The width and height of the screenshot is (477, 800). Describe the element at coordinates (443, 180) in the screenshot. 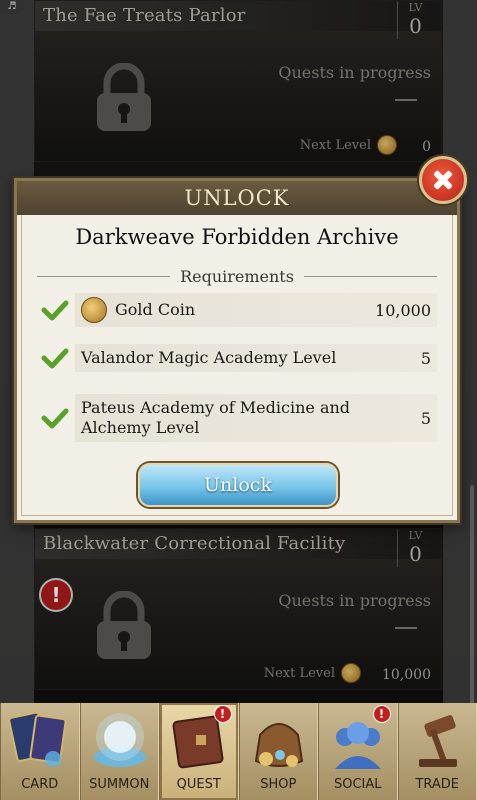

I see `close-icon` at that location.